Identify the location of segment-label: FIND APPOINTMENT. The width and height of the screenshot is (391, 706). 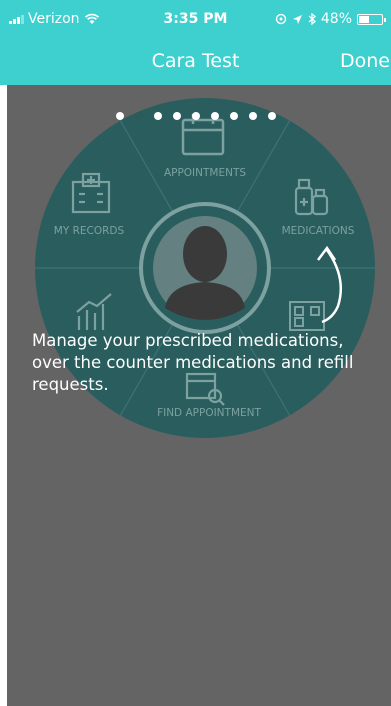
(209, 413).